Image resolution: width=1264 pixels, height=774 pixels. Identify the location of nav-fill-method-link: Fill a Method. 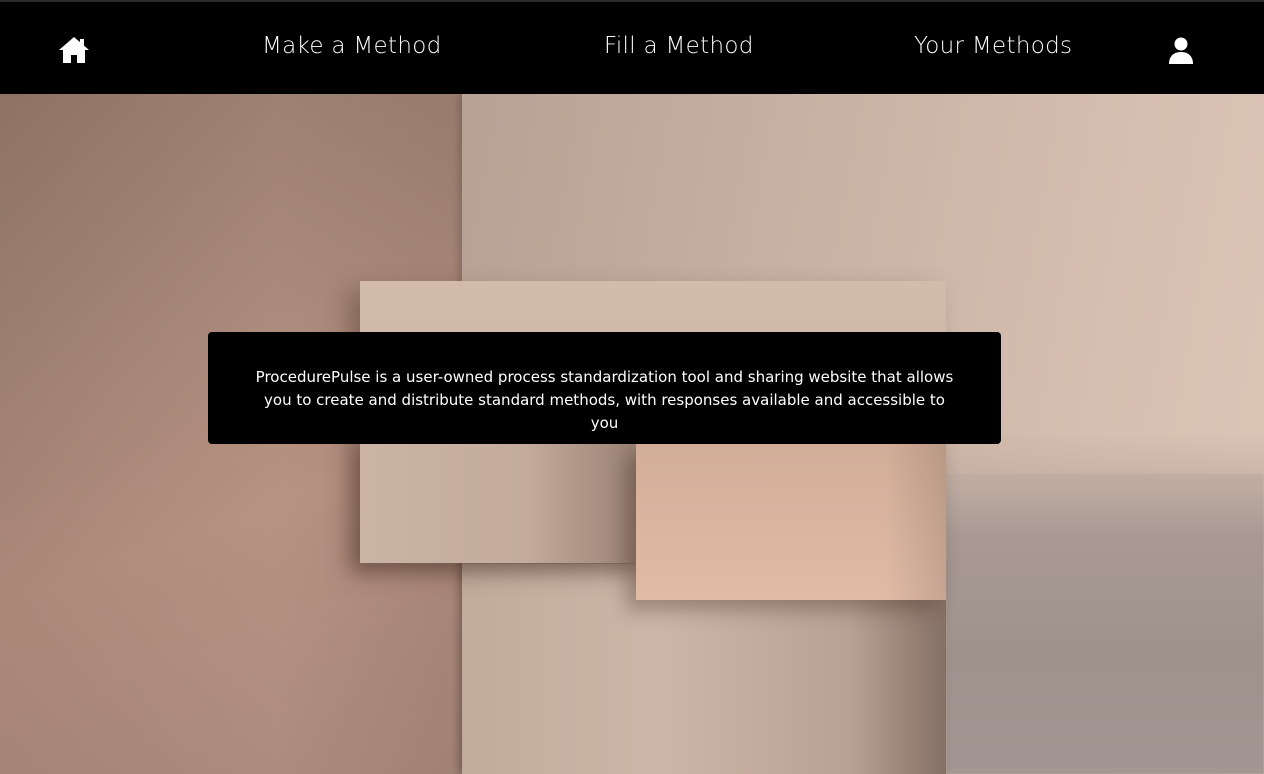
(679, 47).